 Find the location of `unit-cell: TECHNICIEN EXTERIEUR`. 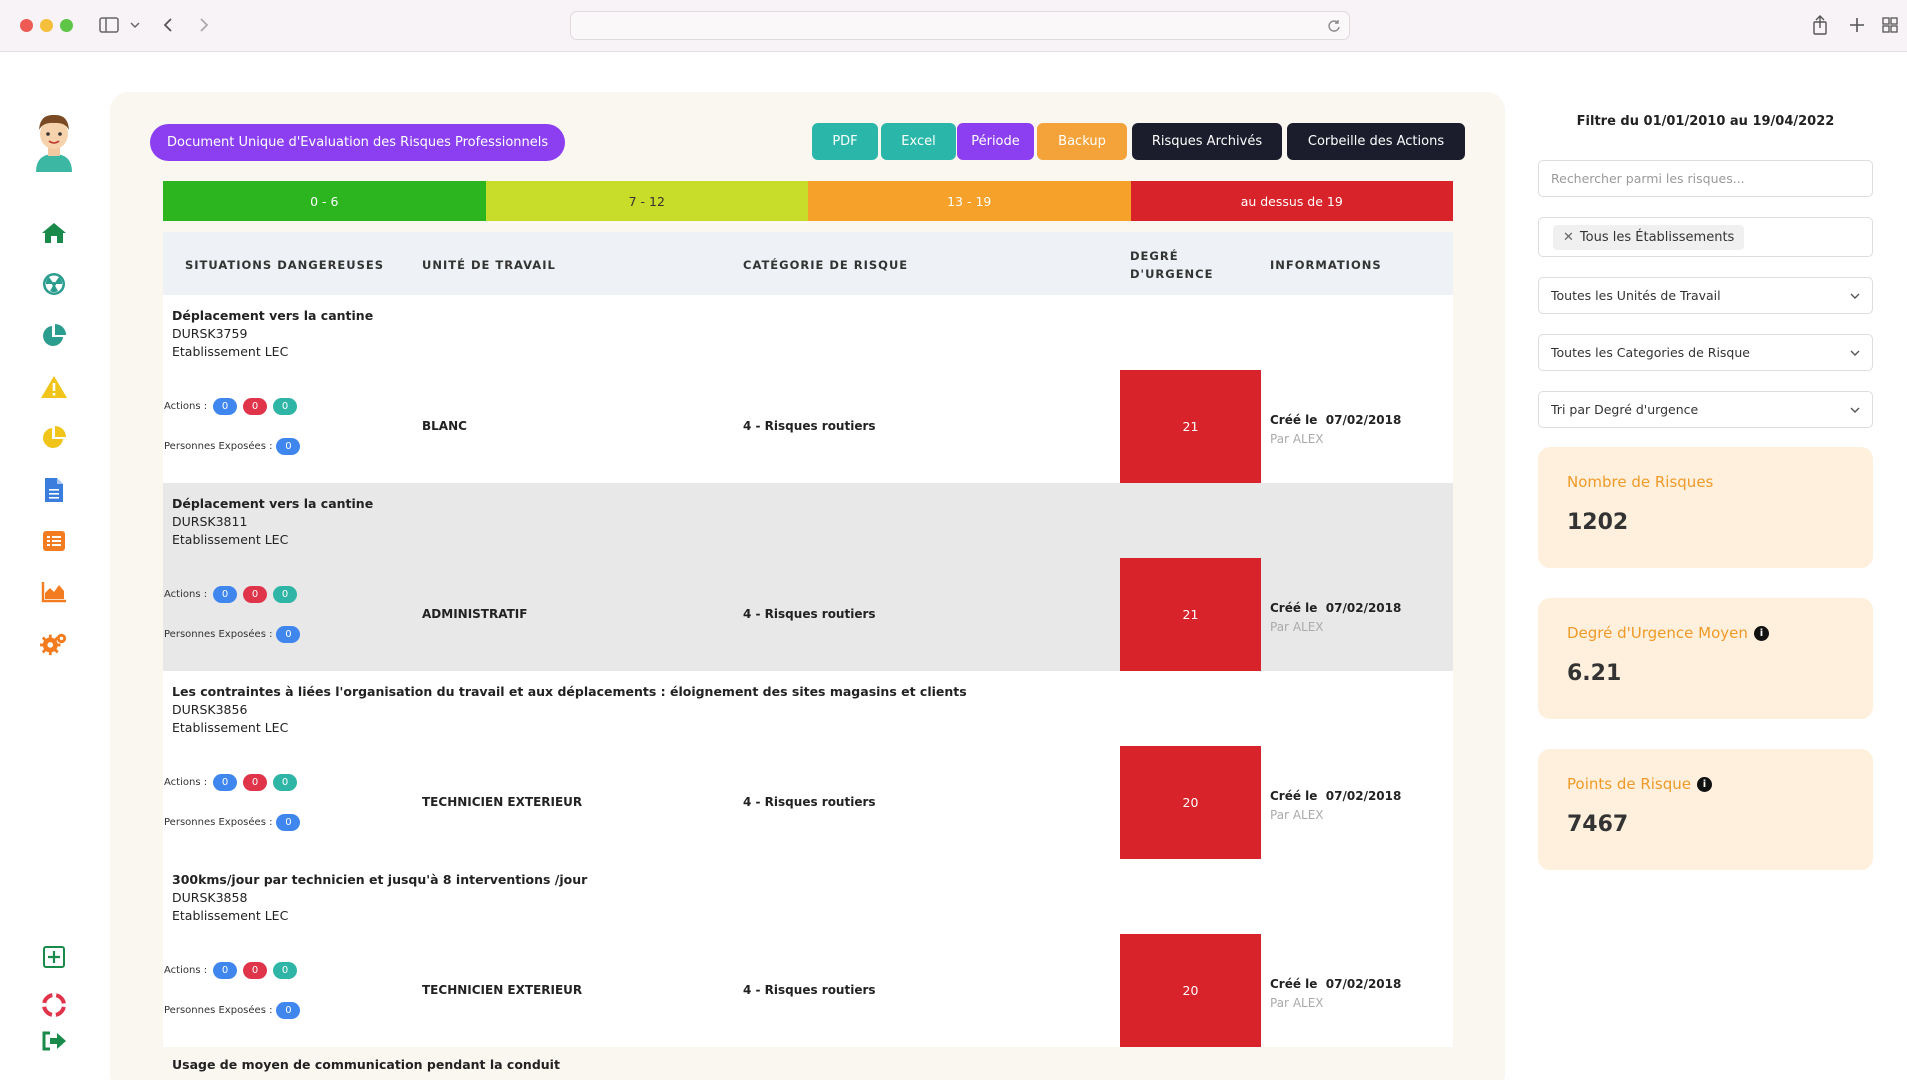

unit-cell: TECHNICIEN EXTERIEUR is located at coordinates (502, 802).